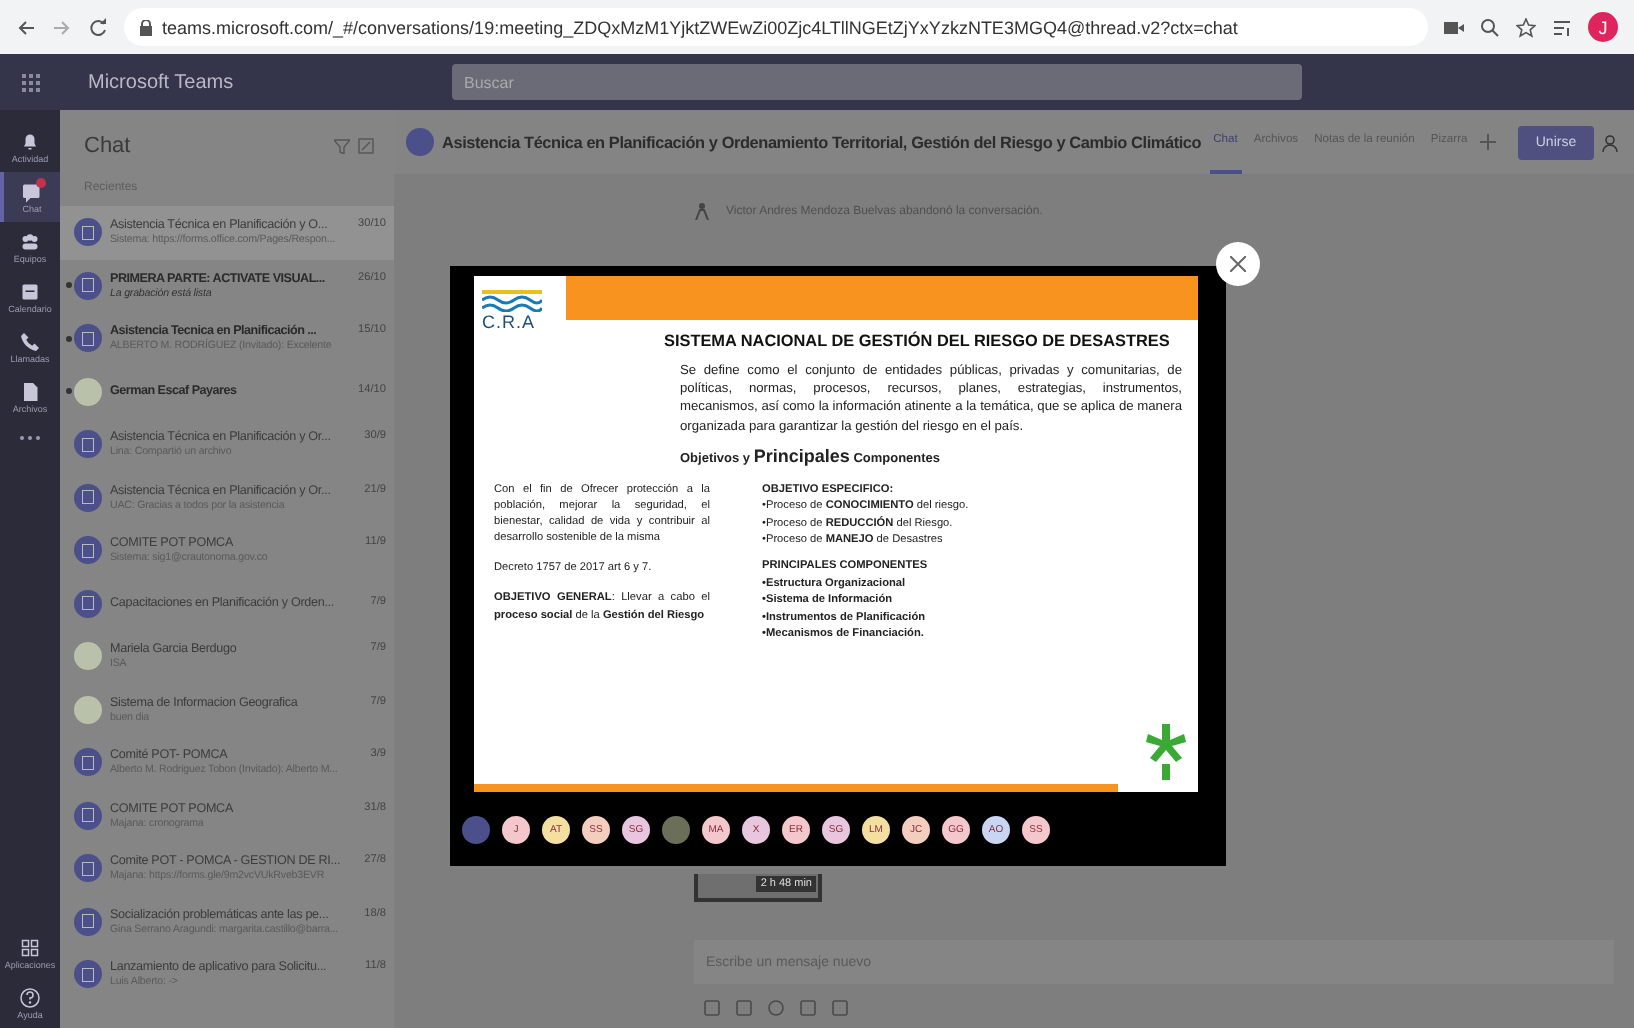 The image size is (1634, 1028). Describe the element at coordinates (32, 192) in the screenshot. I see `chat-icon` at that location.